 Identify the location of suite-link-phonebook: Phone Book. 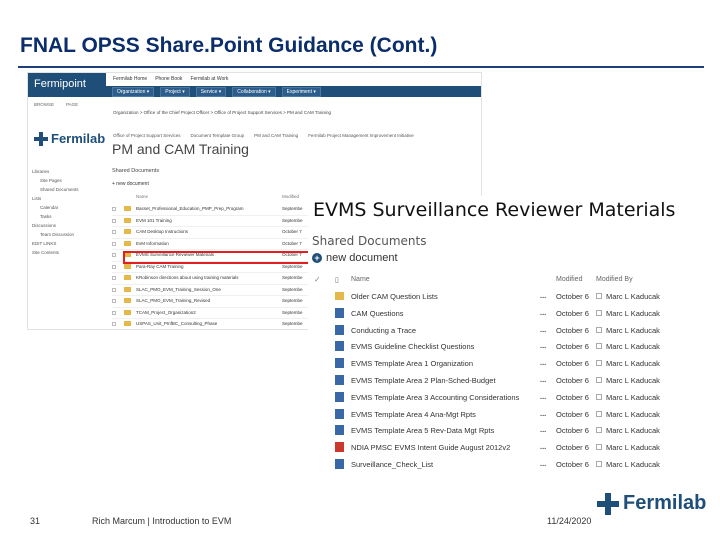
(168, 79).